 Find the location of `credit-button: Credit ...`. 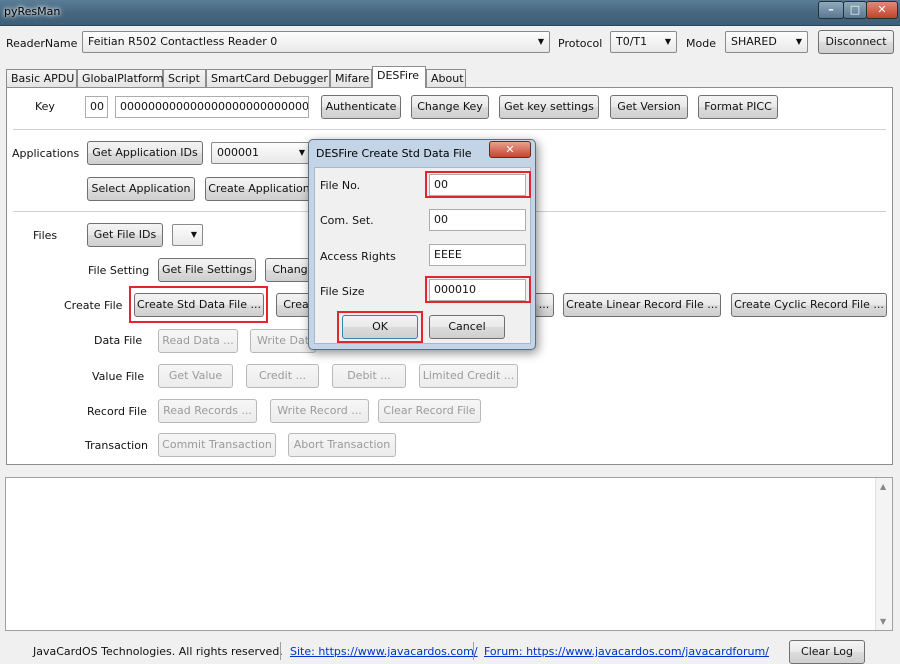

credit-button: Credit ... is located at coordinates (282, 376).